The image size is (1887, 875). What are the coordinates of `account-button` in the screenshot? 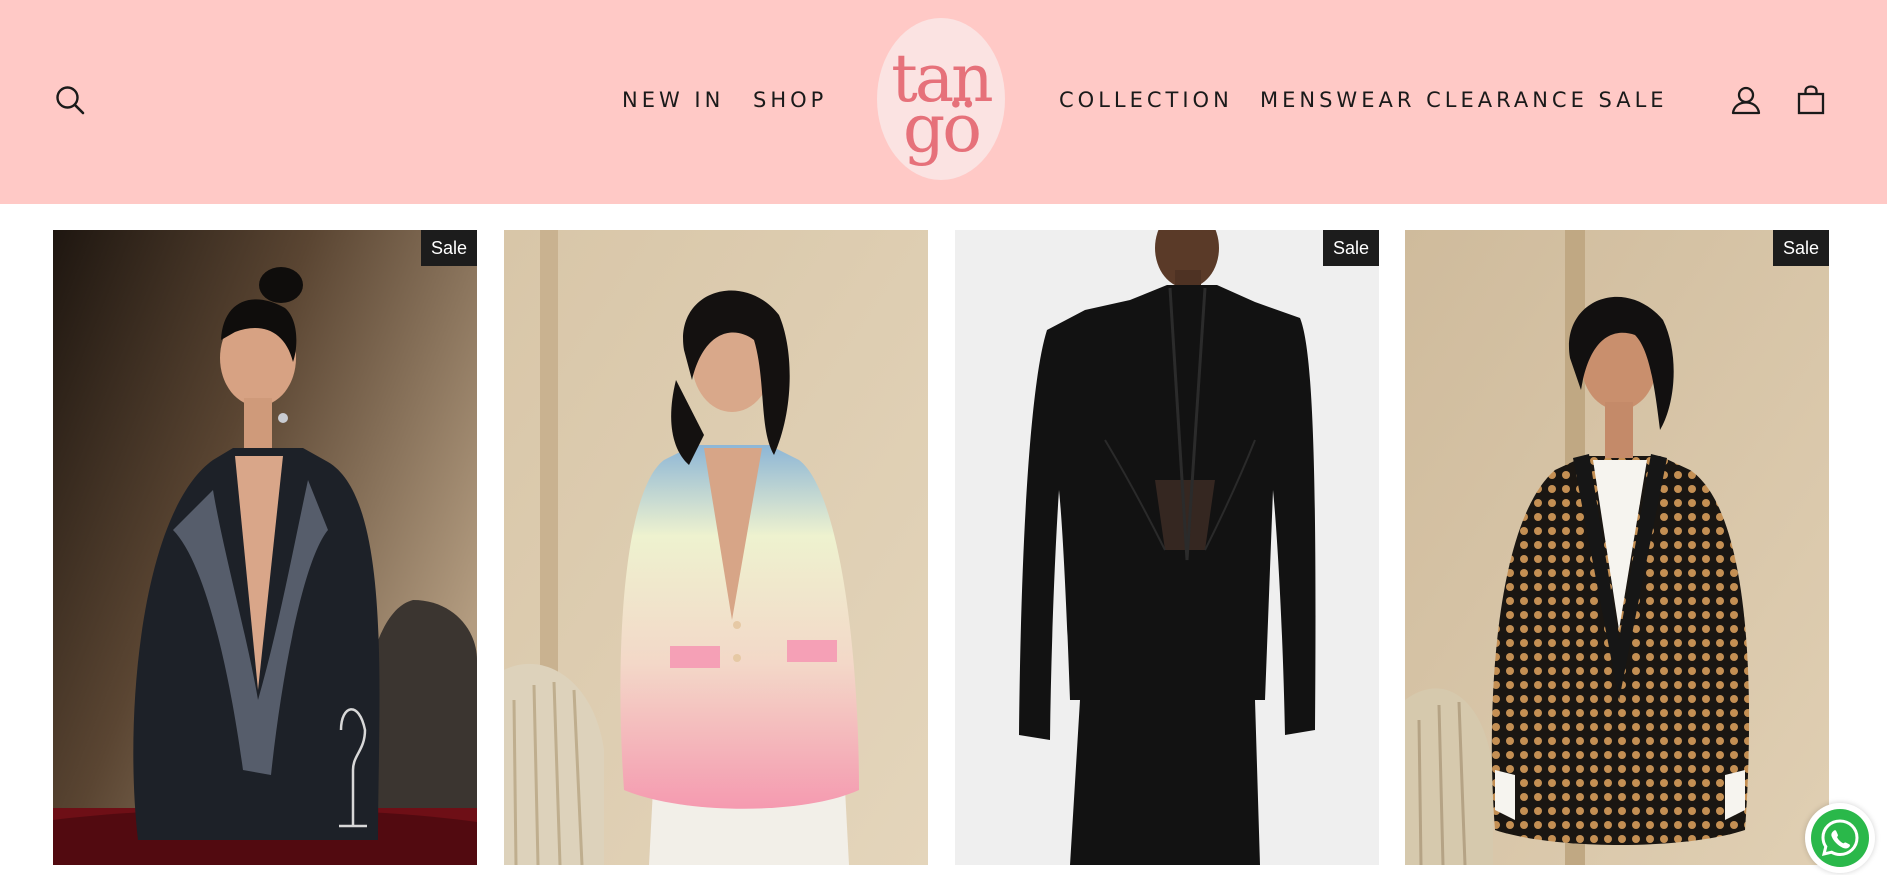 It's located at (1746, 100).